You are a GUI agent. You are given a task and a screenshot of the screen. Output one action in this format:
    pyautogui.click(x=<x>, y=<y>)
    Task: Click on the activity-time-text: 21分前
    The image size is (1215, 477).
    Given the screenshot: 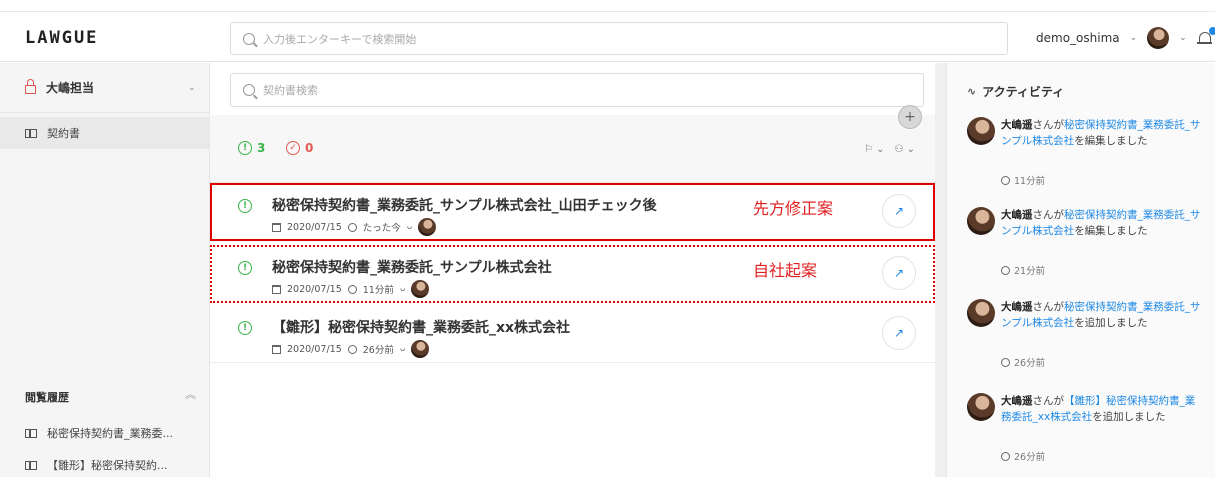 What is the action you would take?
    pyautogui.click(x=1030, y=271)
    